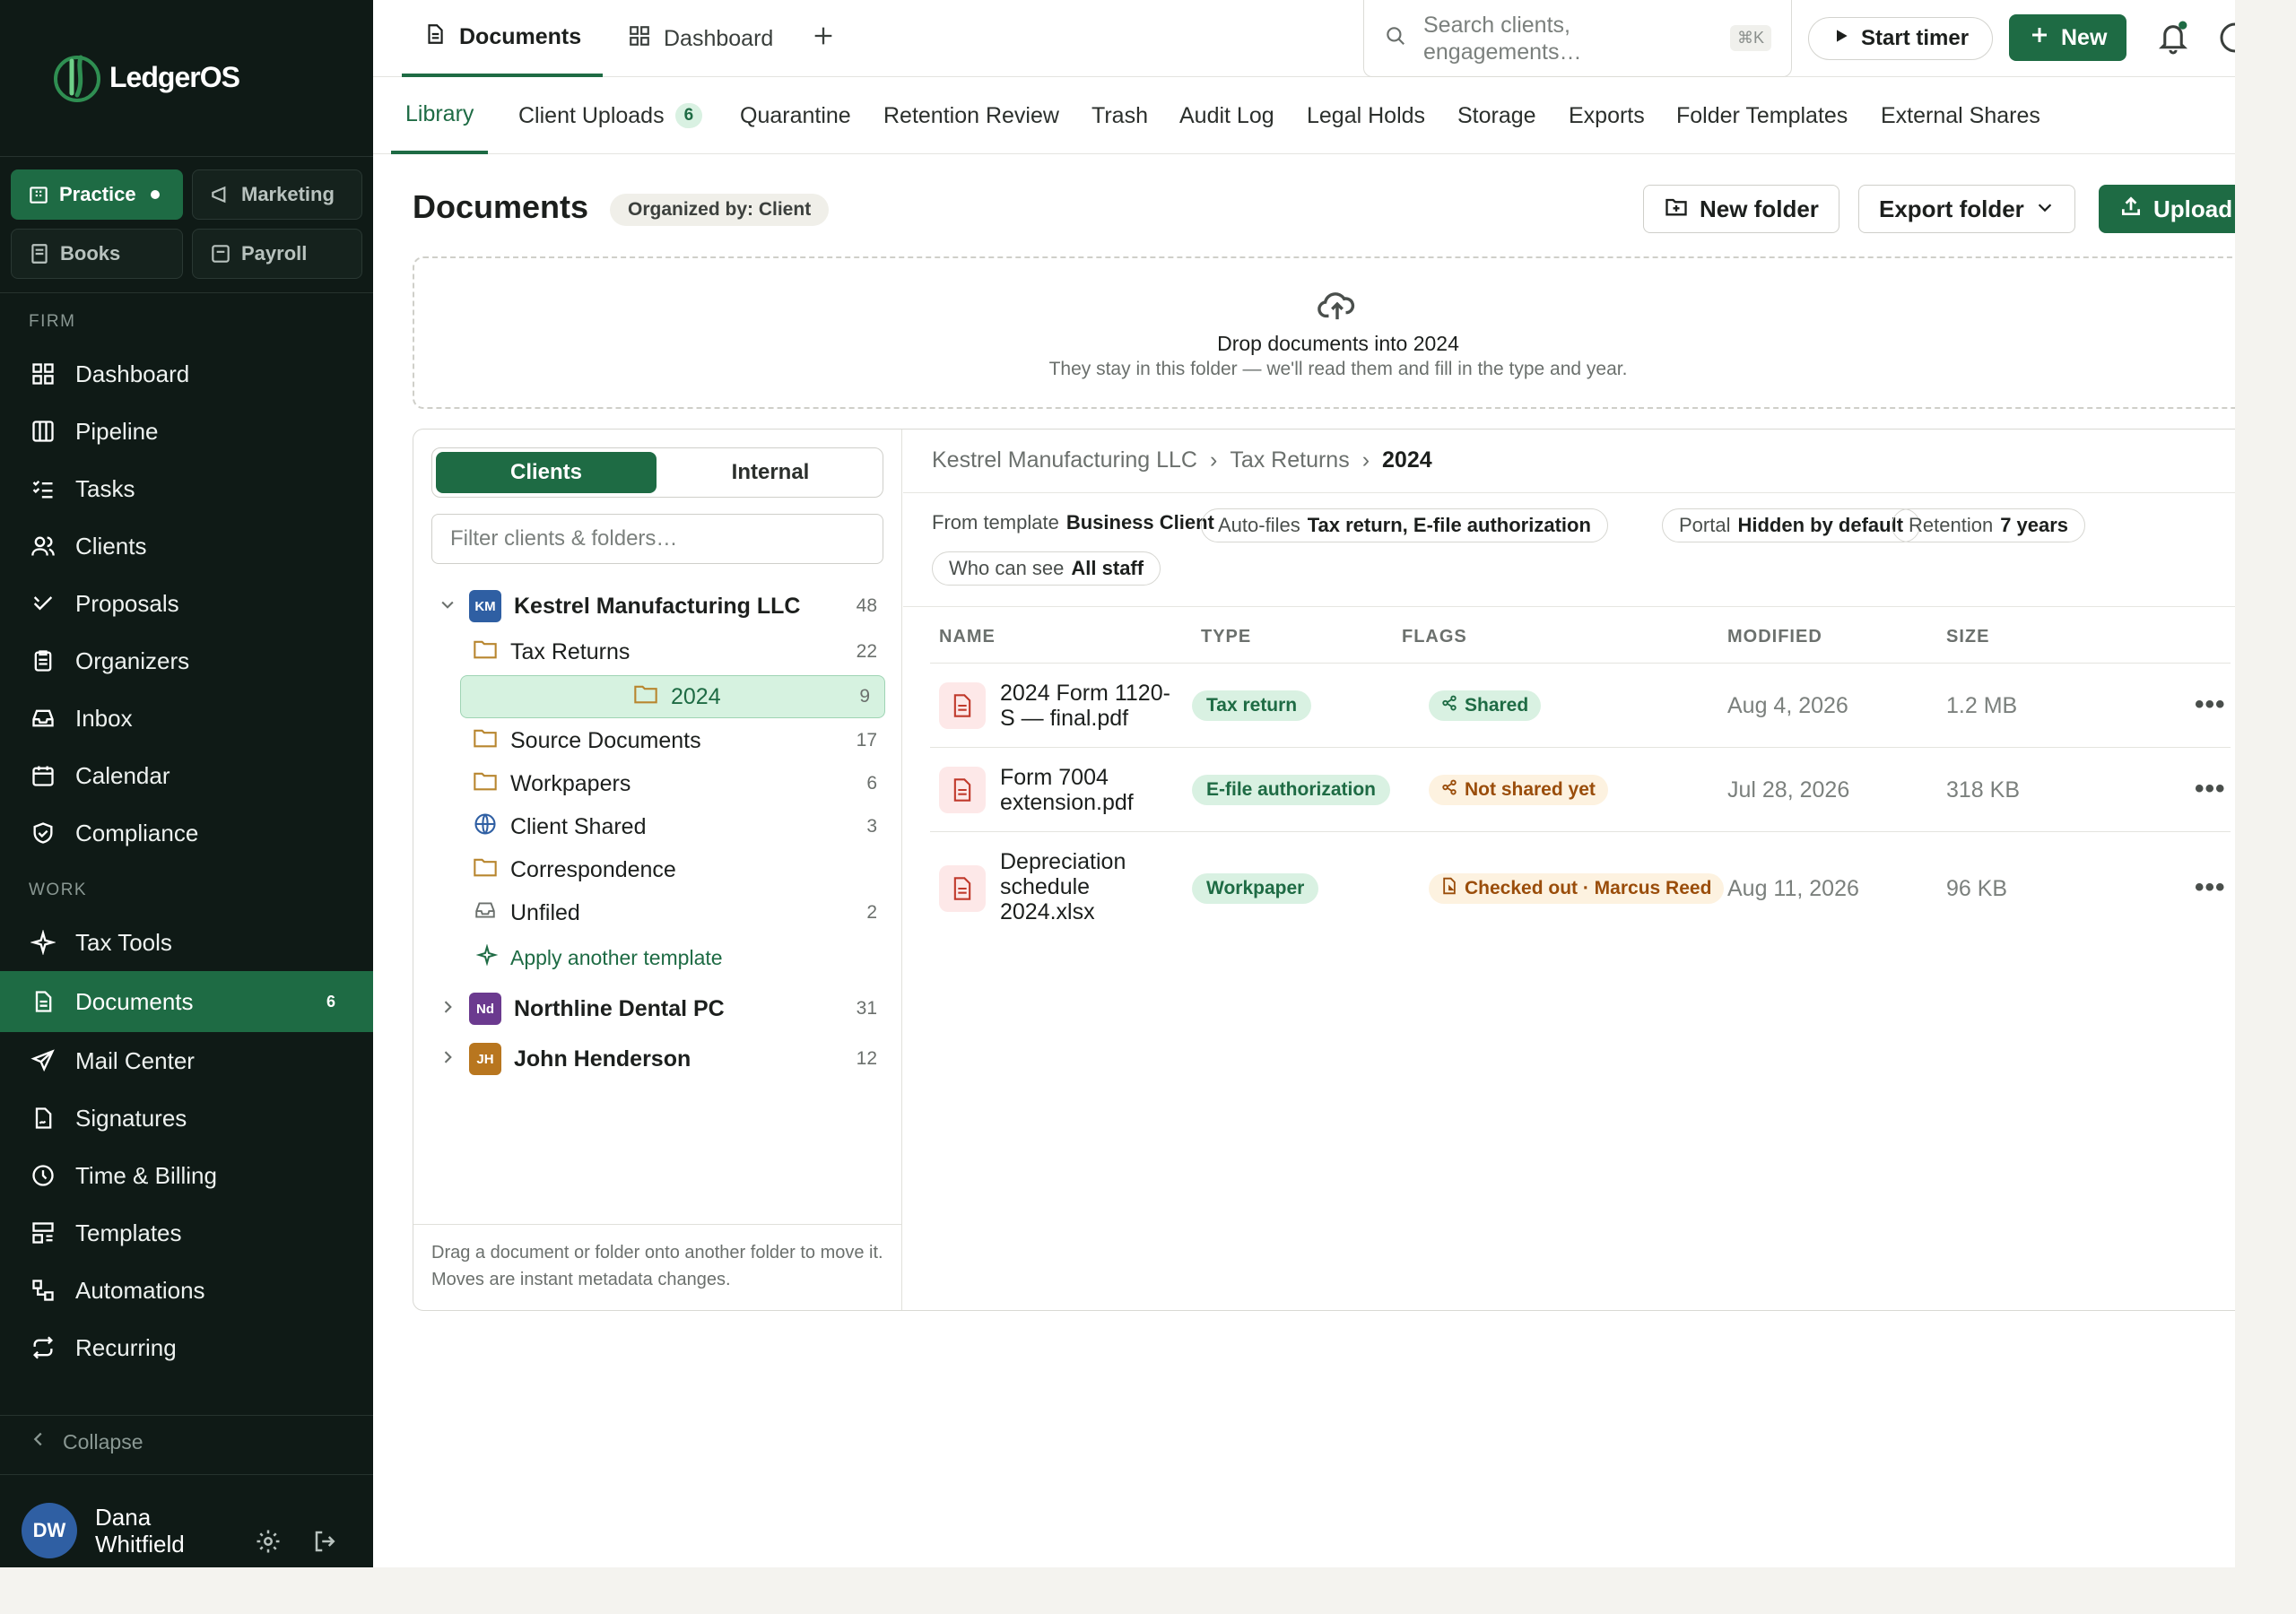  Describe the element at coordinates (1774, 637) in the screenshot. I see `column-header-modified: MODIFIED` at that location.